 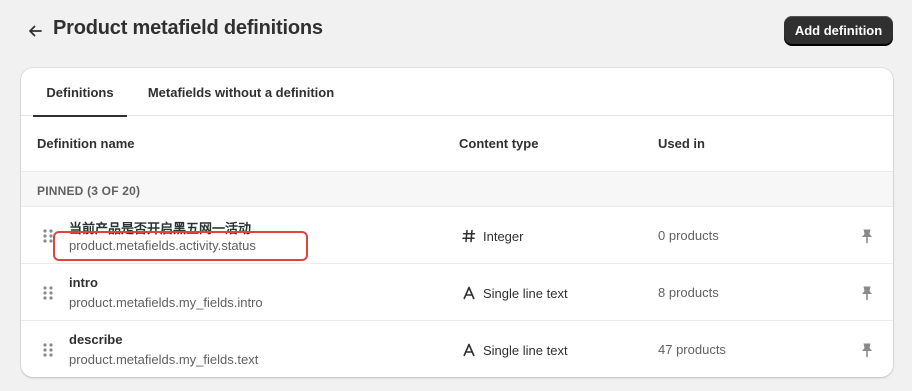 I want to click on tab-definitions: Definitions, so click(x=80, y=92).